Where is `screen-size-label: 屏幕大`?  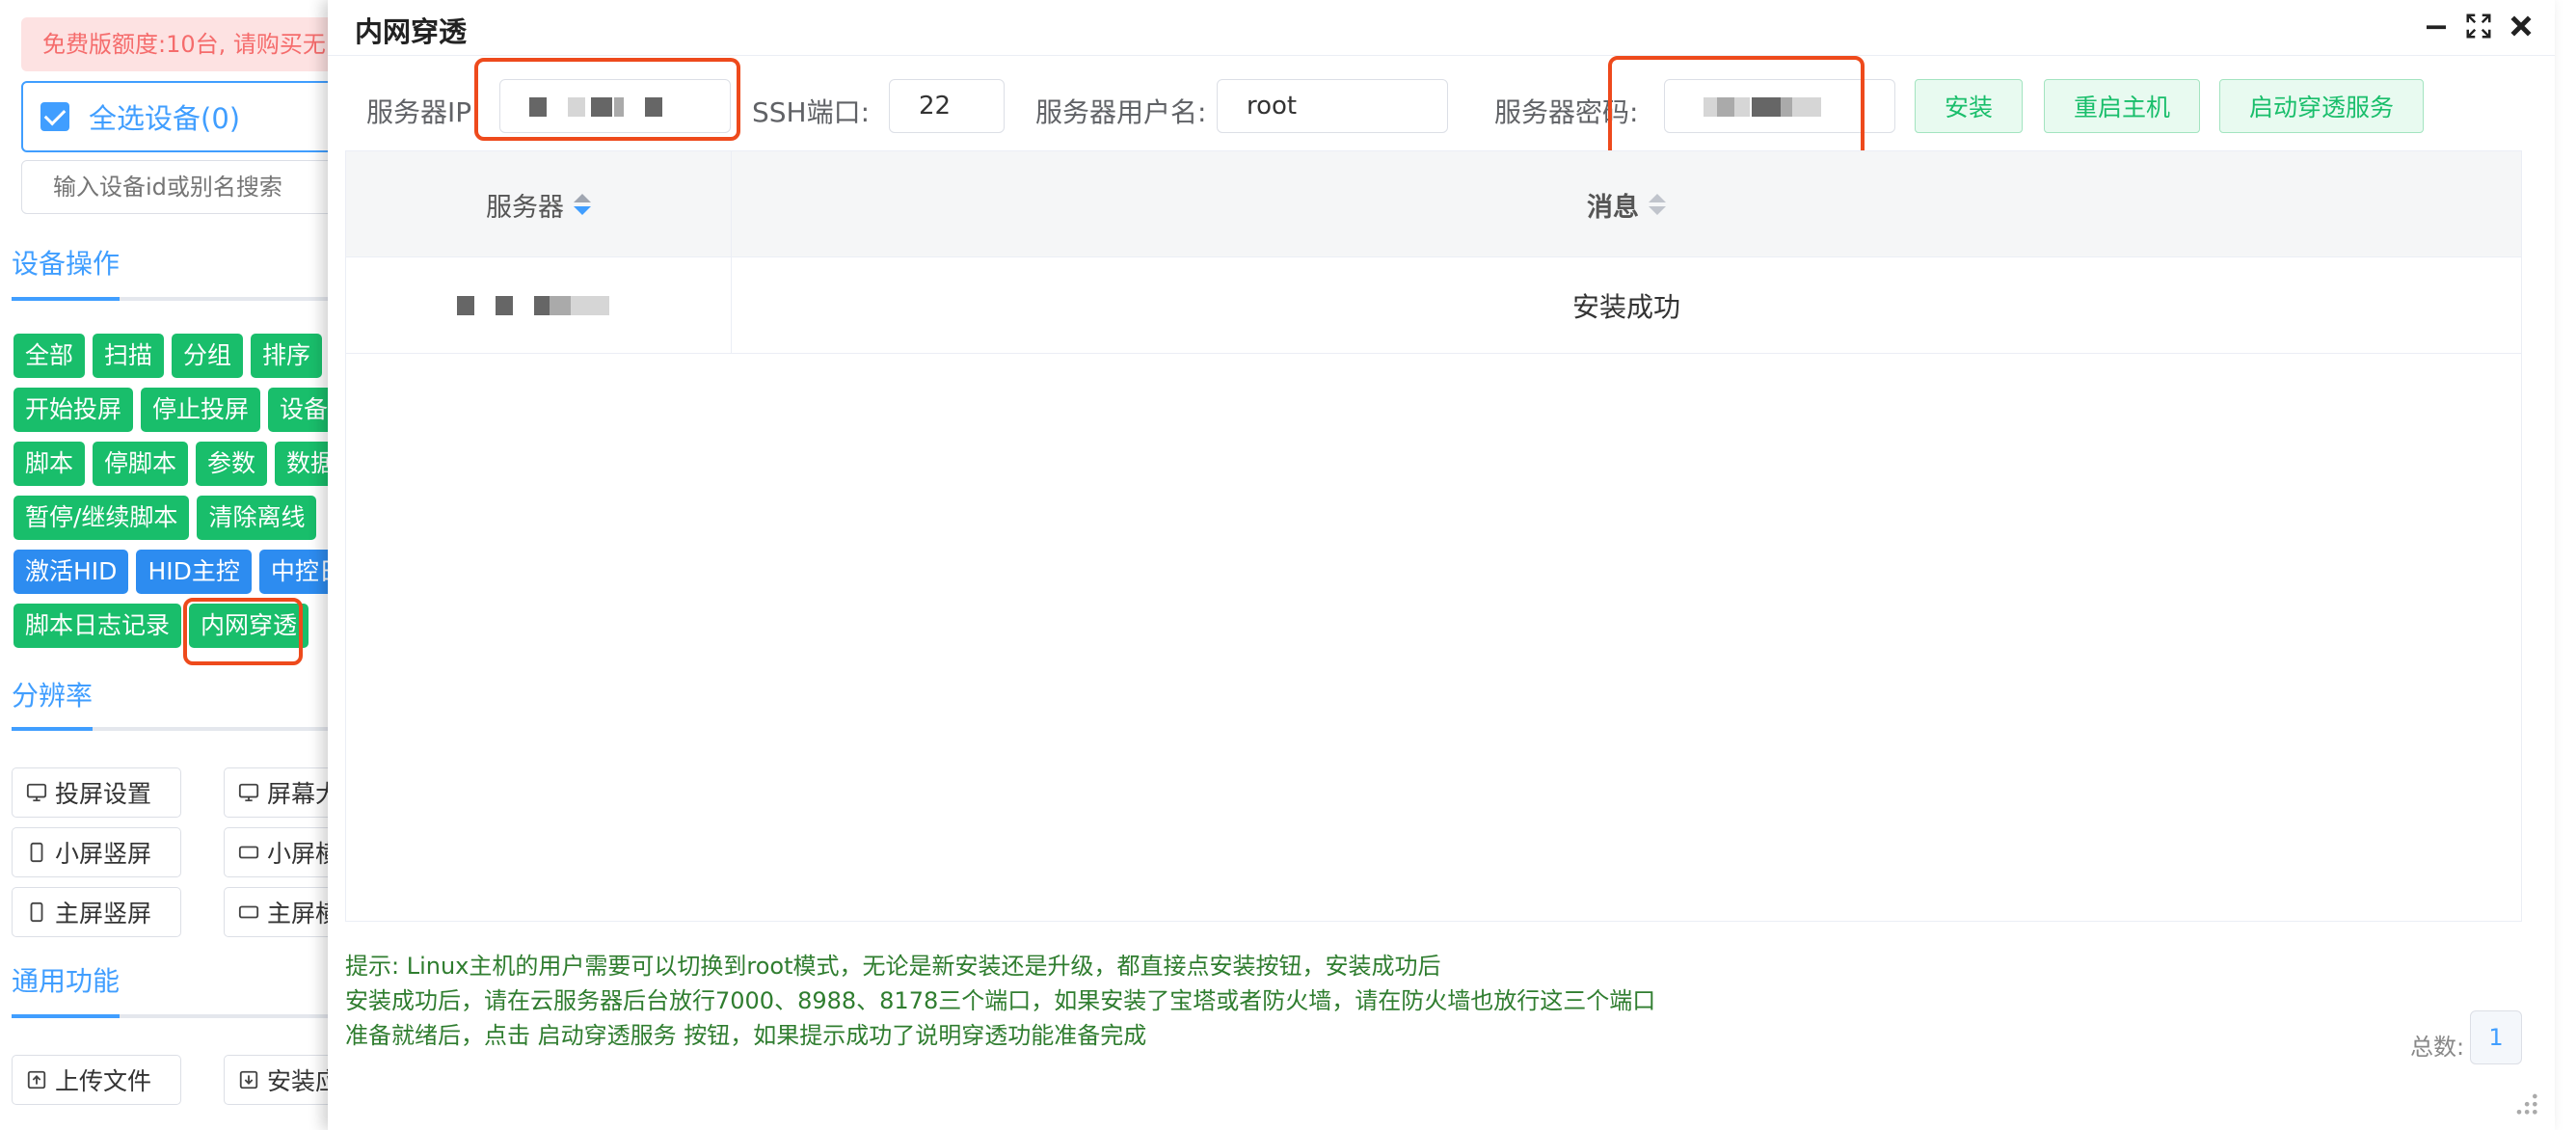
screen-size-label: 屏幕大 is located at coordinates (297, 794).